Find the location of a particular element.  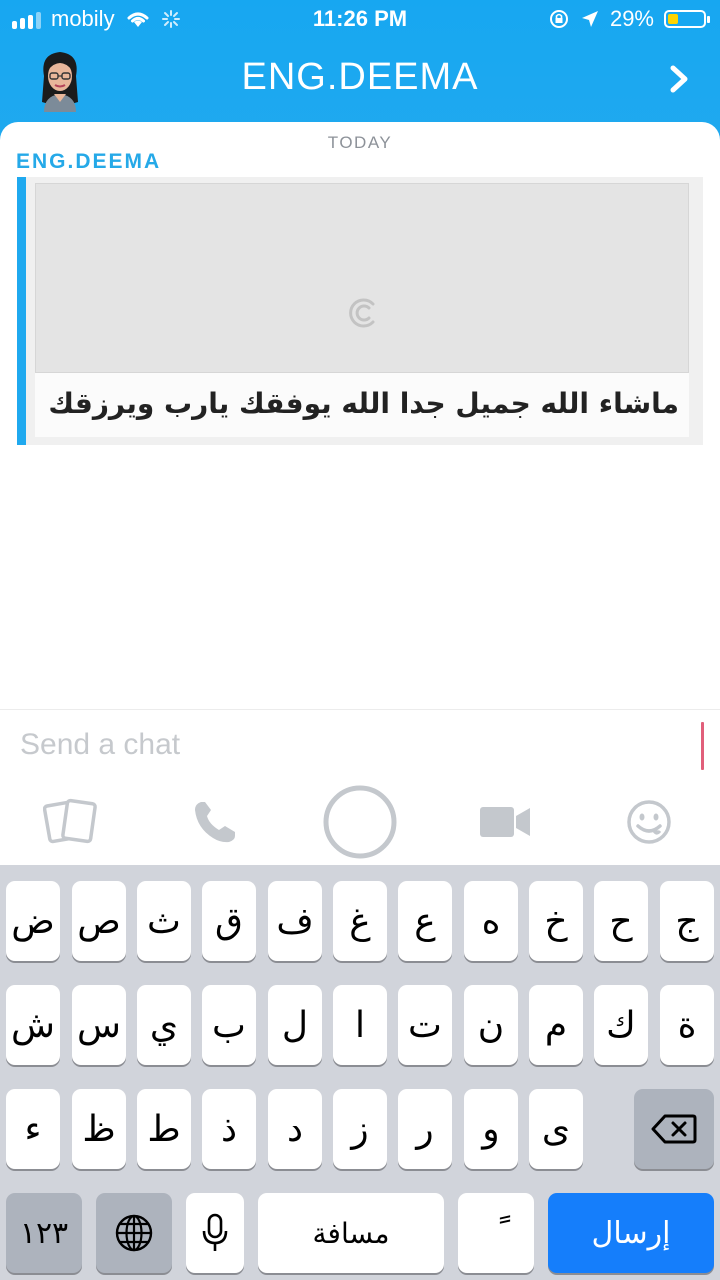

key: خ is located at coordinates (556, 921).